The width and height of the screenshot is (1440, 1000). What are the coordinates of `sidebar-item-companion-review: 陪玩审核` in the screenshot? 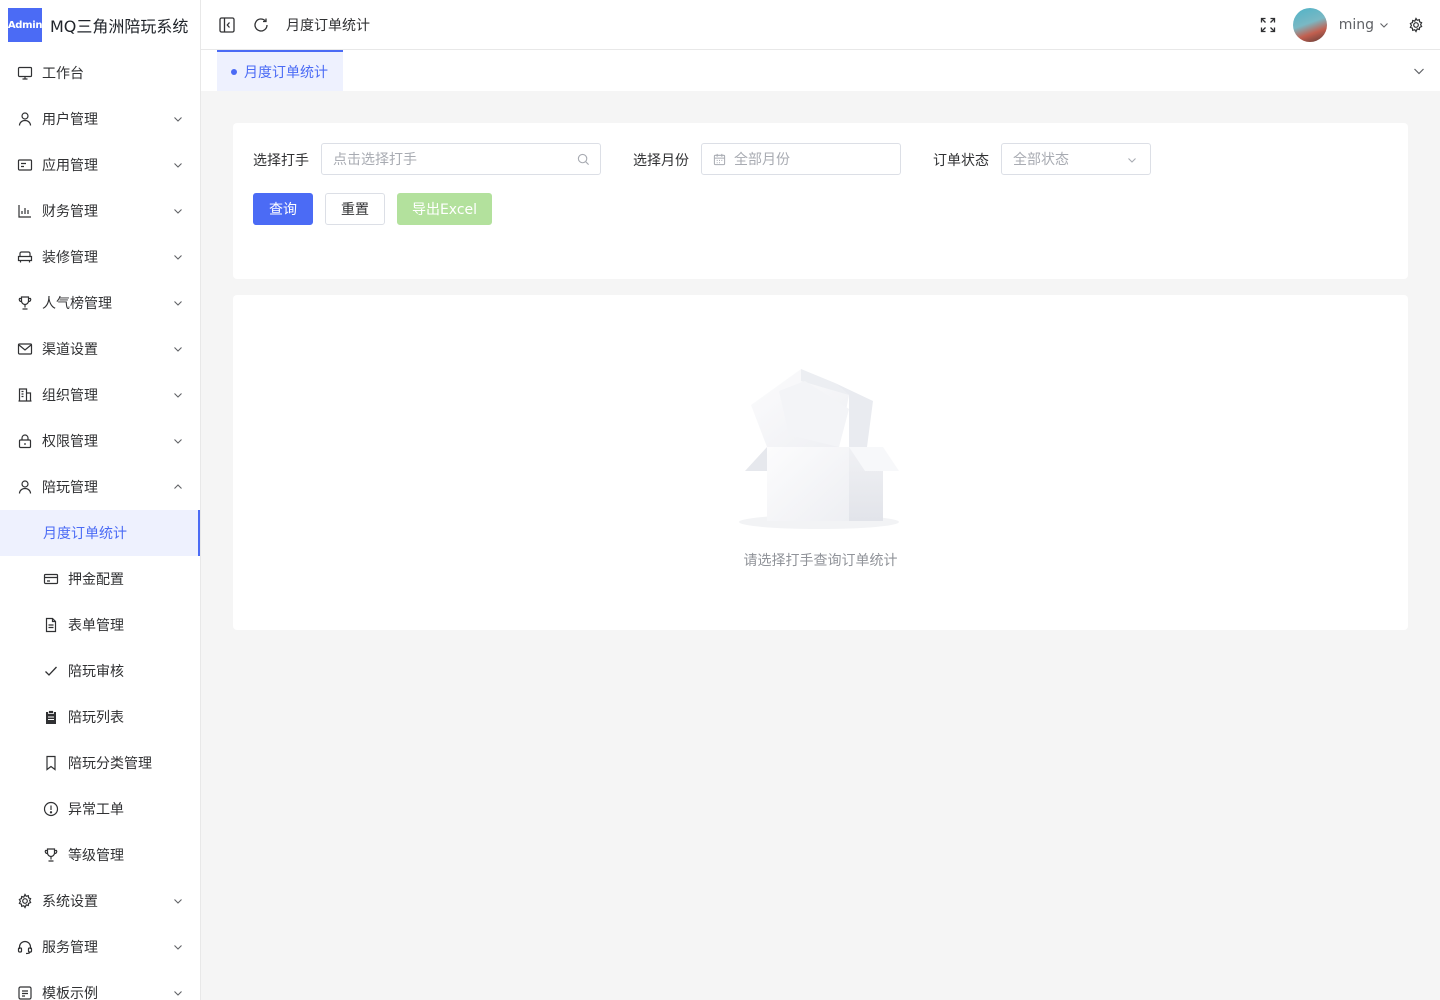 It's located at (100, 671).